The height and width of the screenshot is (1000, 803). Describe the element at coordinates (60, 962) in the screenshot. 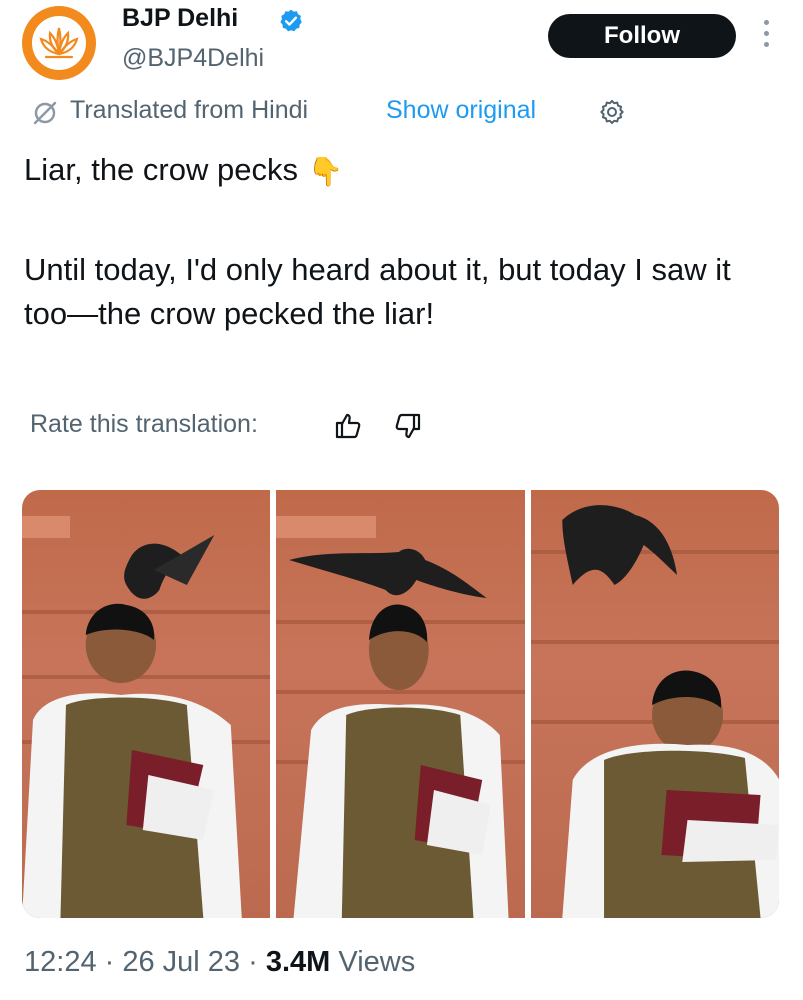

I see `tweet-time: 12:24` at that location.